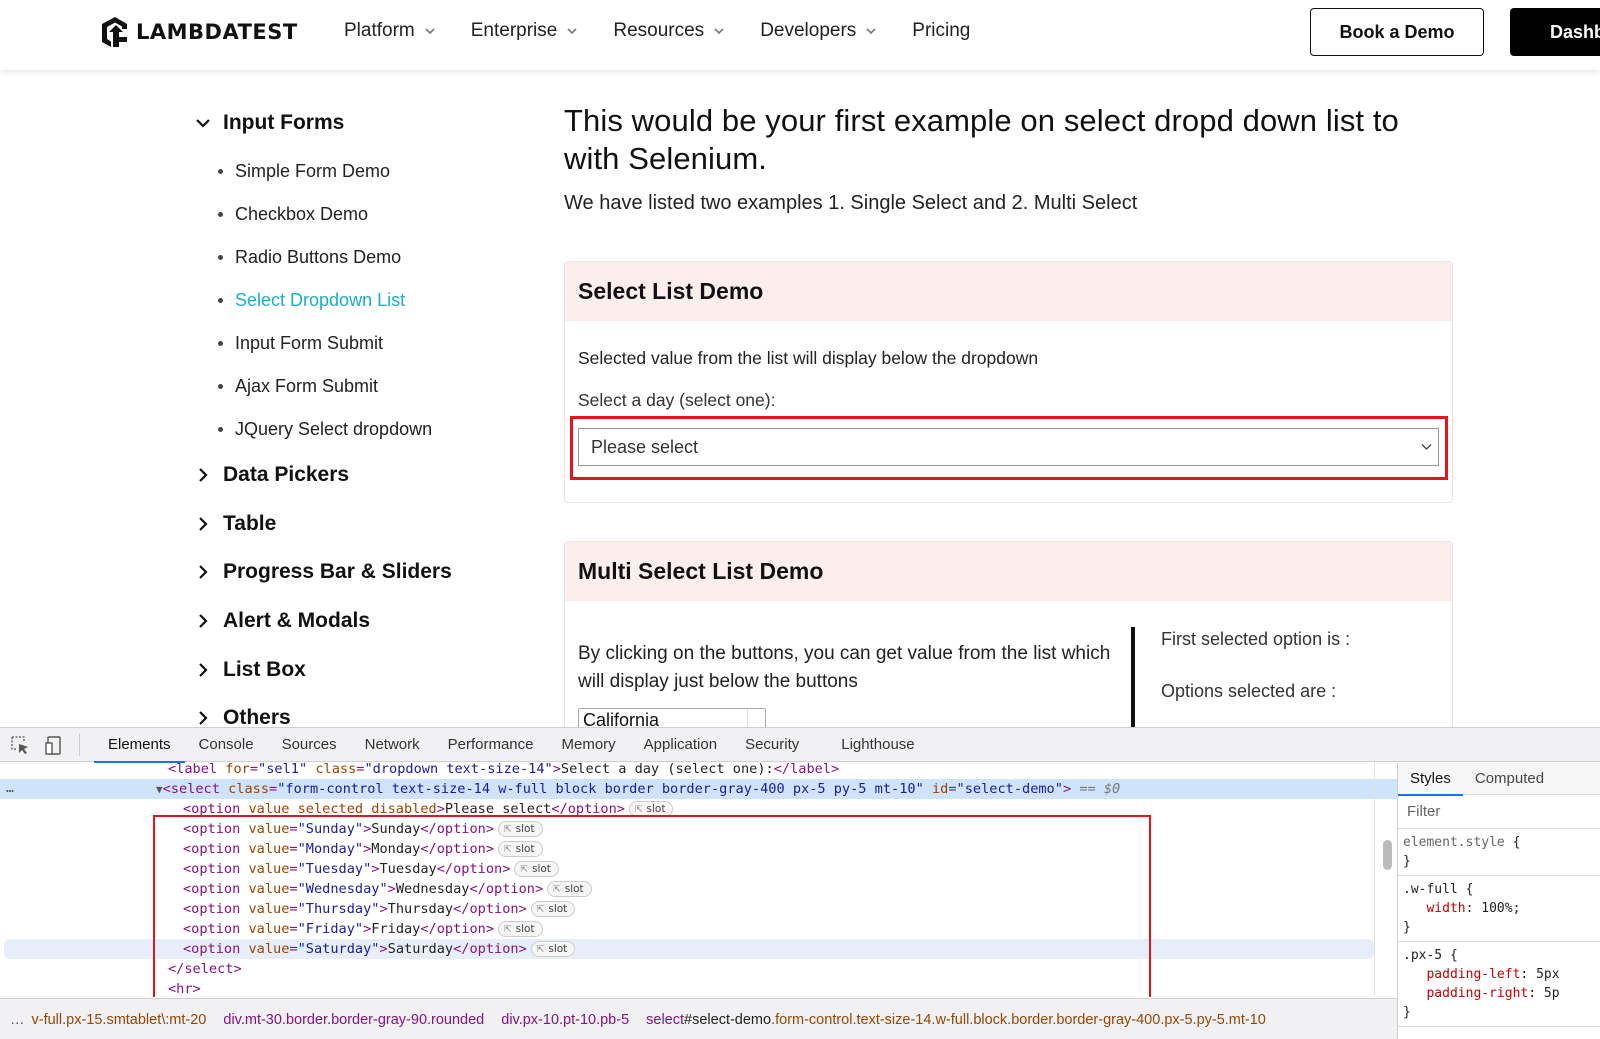  I want to click on sidebar-section-alert-modals: Alert & Modals, so click(352, 621).